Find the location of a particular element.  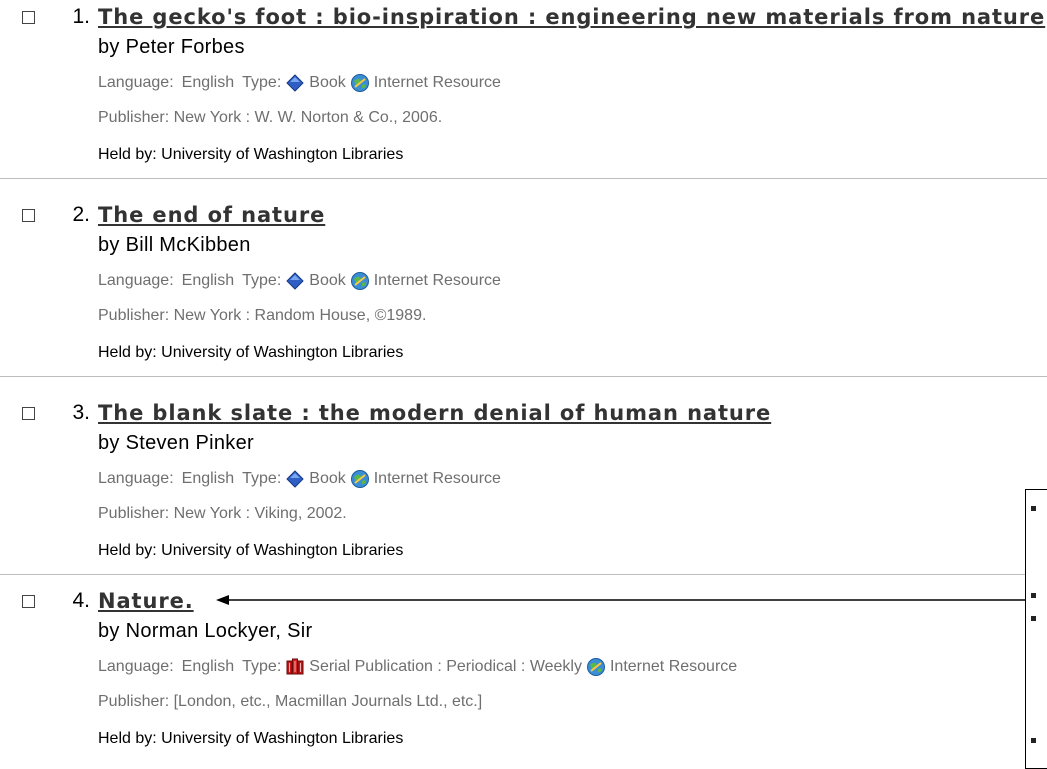

result-number: 1. is located at coordinates (81, 16).